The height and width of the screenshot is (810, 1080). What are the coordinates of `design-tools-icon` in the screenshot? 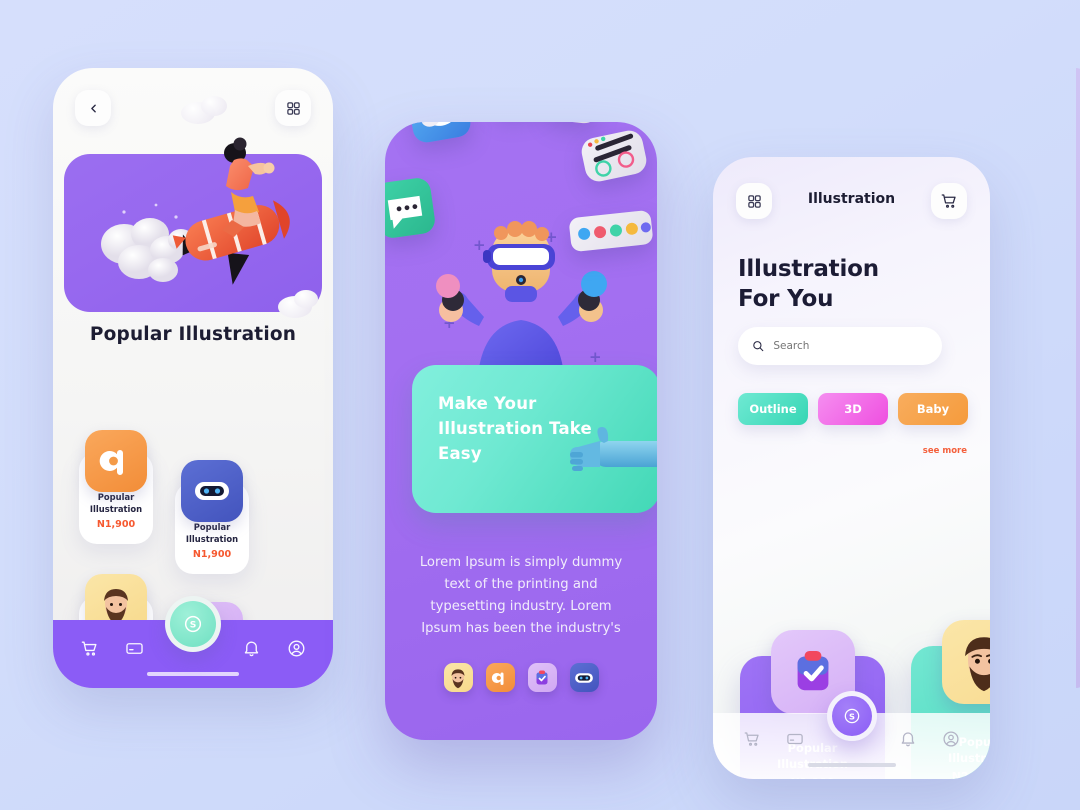 It's located at (614, 156).